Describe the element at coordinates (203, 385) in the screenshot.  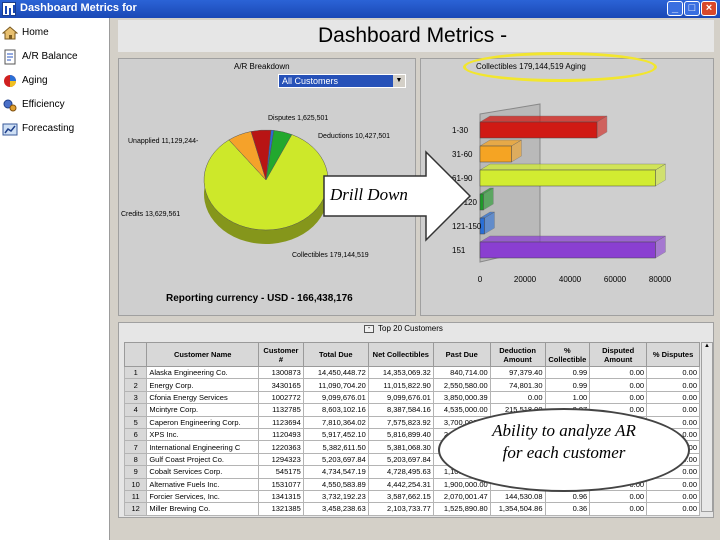
I see `table-cell: Energy Corp.` at that location.